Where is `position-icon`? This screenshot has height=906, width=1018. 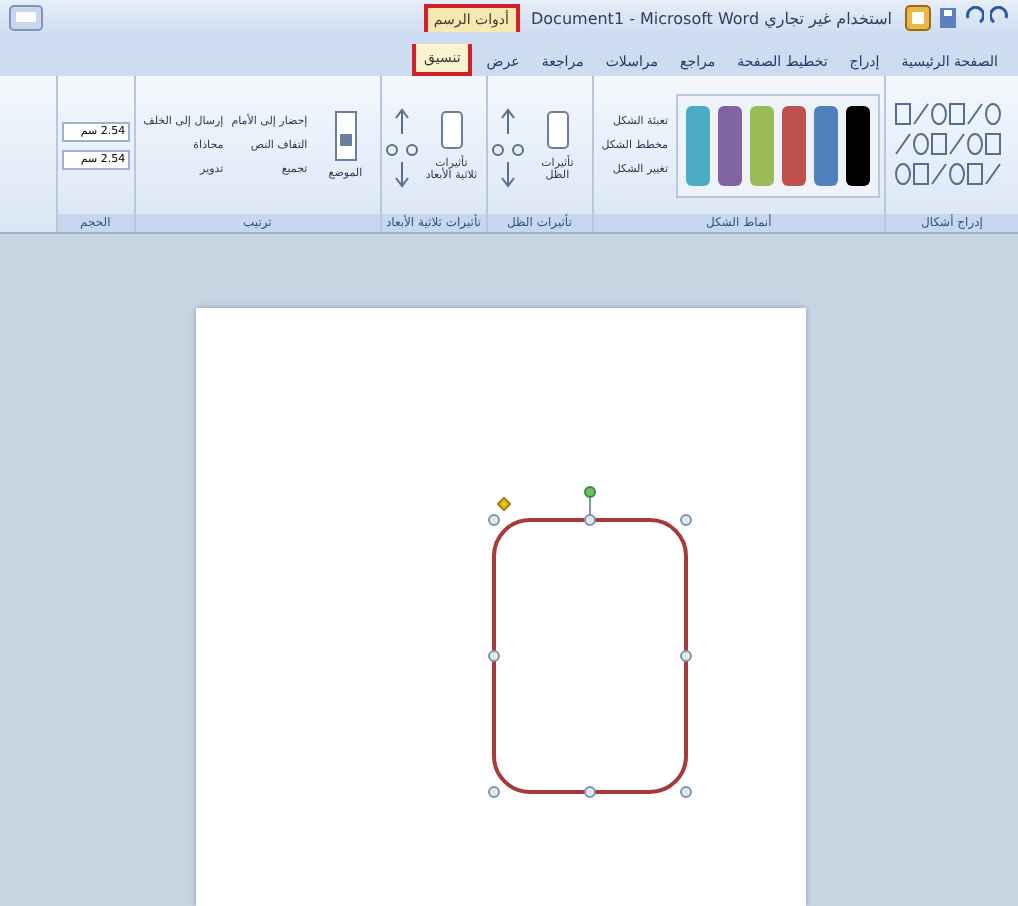 position-icon is located at coordinates (345, 135).